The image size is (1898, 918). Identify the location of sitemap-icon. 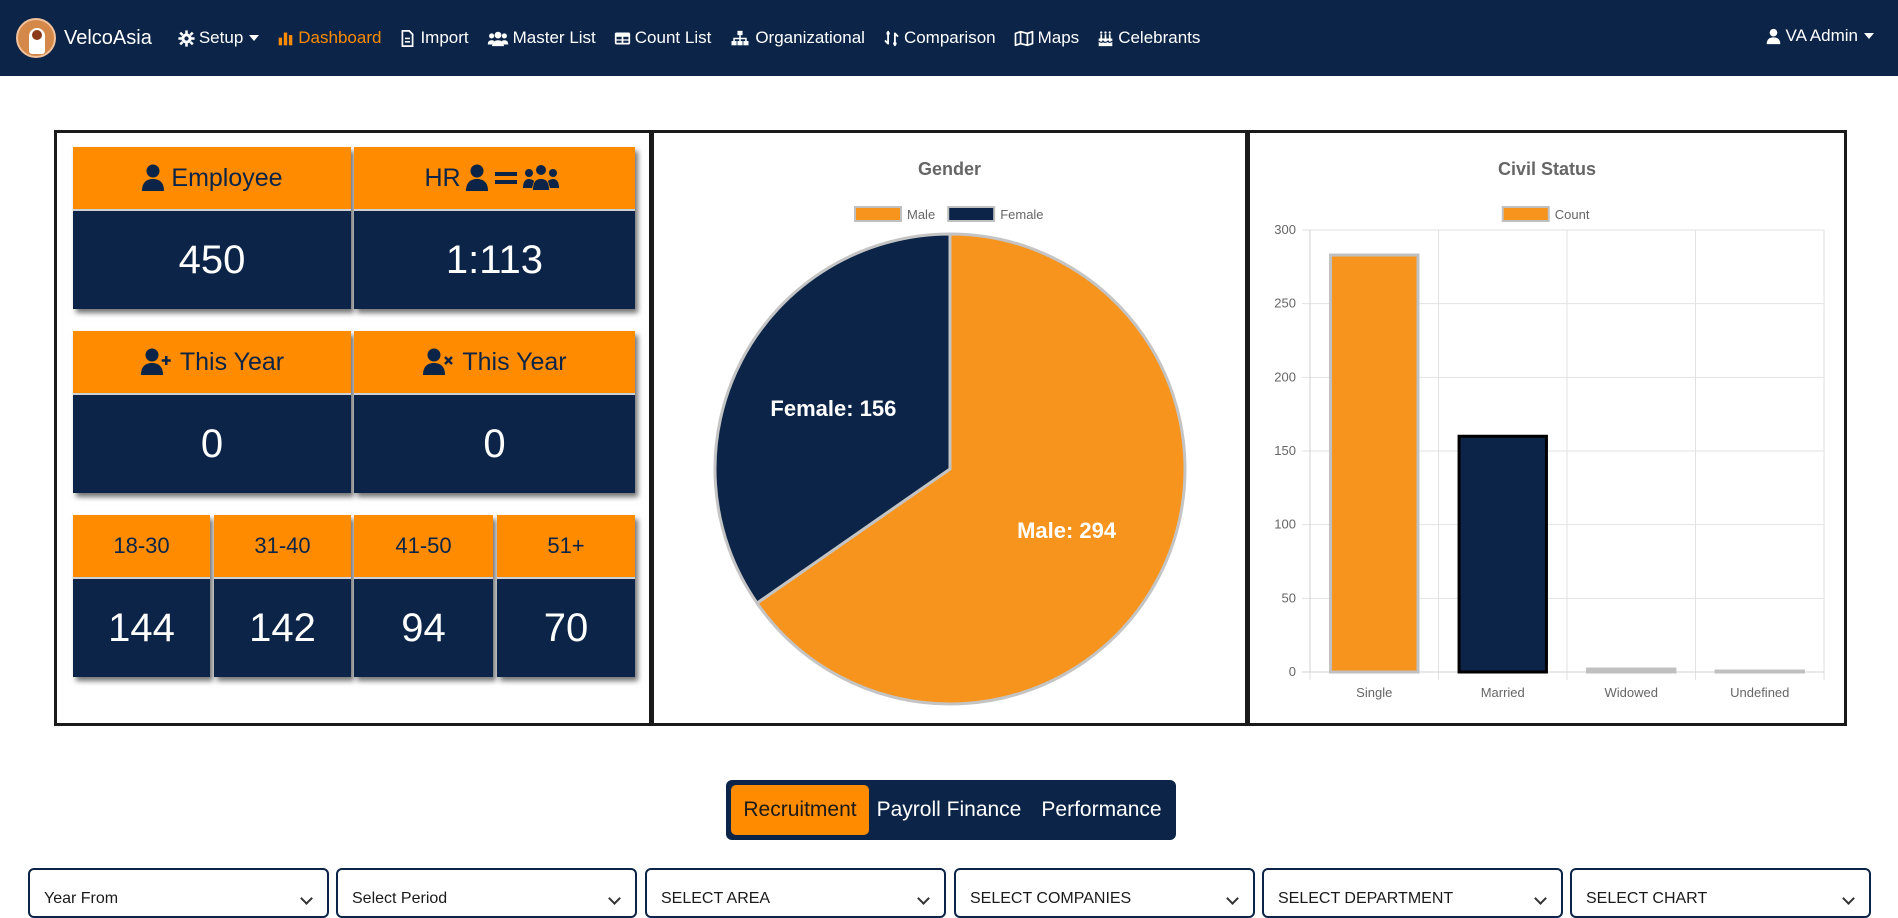
(740, 38).